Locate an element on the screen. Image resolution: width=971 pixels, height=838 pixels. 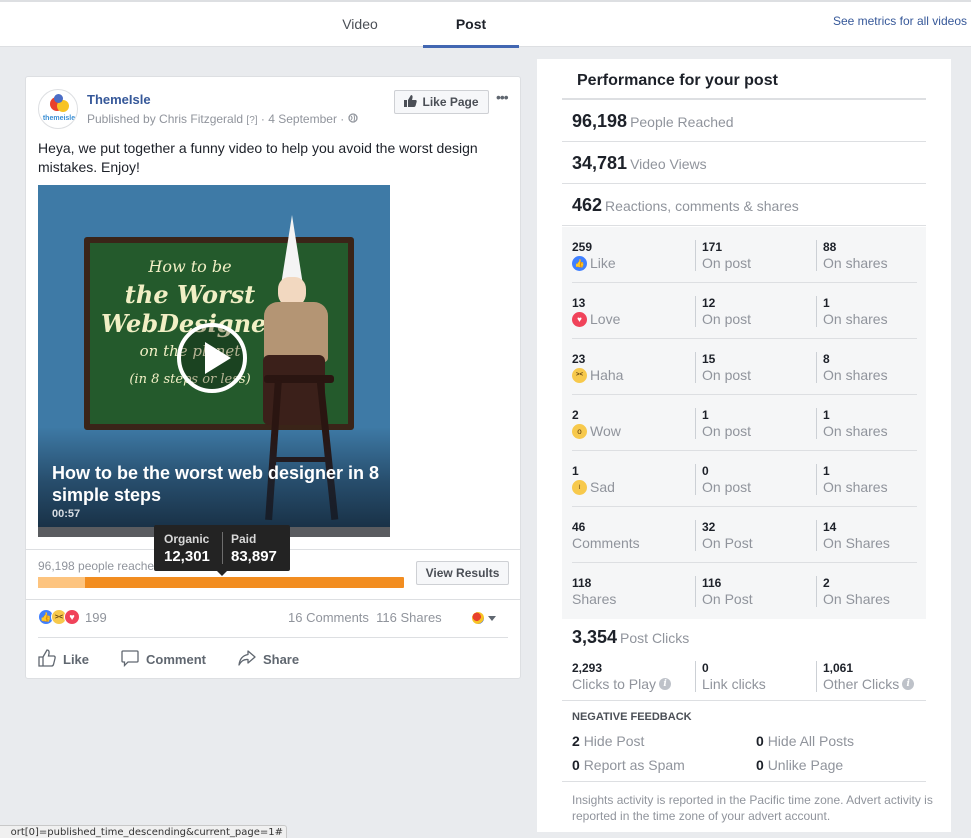
metric-total: 13 ♥ Love is located at coordinates (596, 311).